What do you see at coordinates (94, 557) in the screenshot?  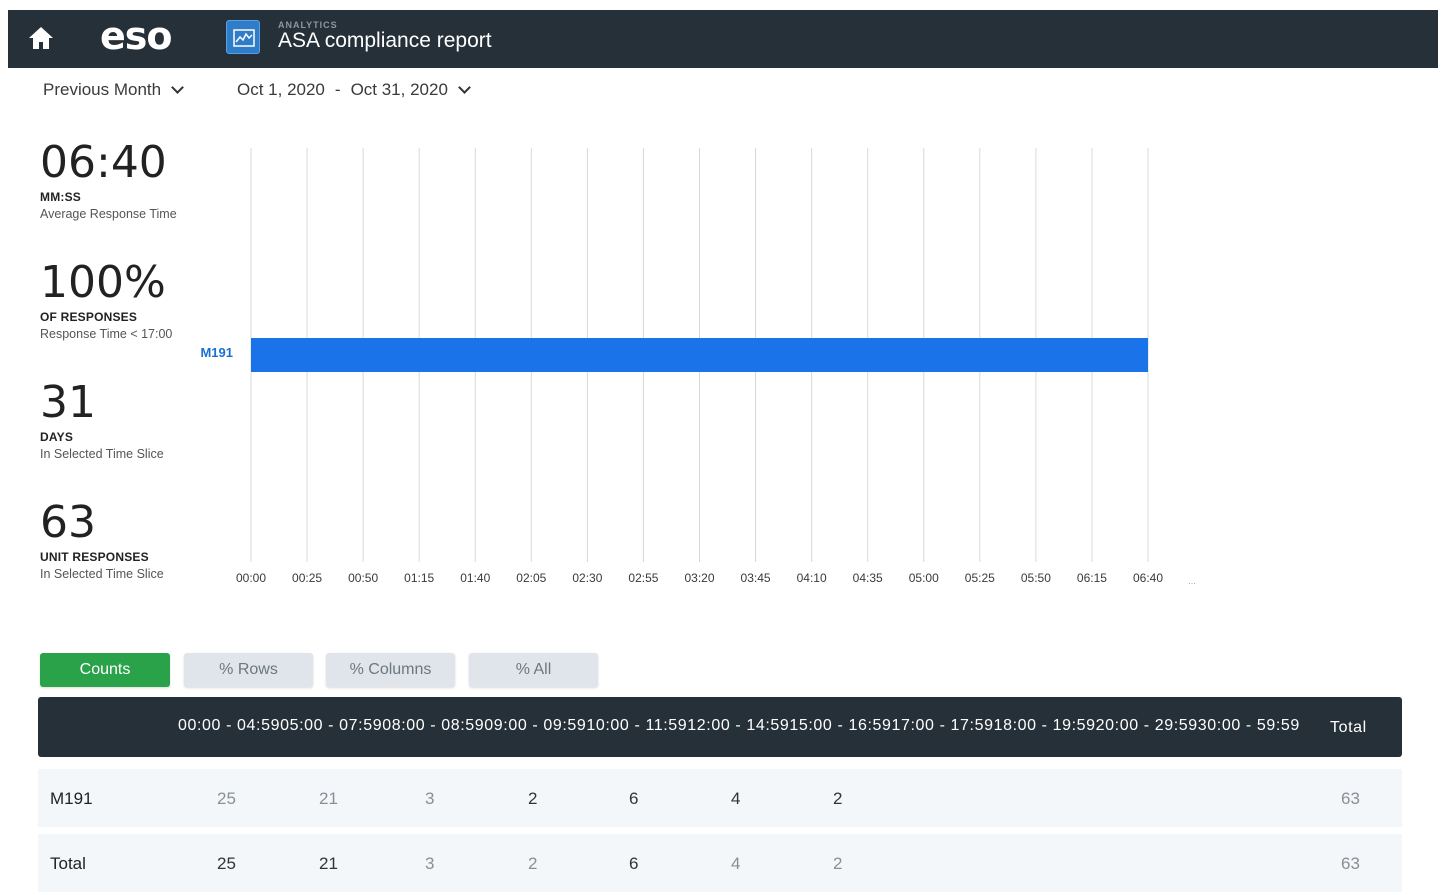 I see `stat-unit: UNIT RESPONSES` at bounding box center [94, 557].